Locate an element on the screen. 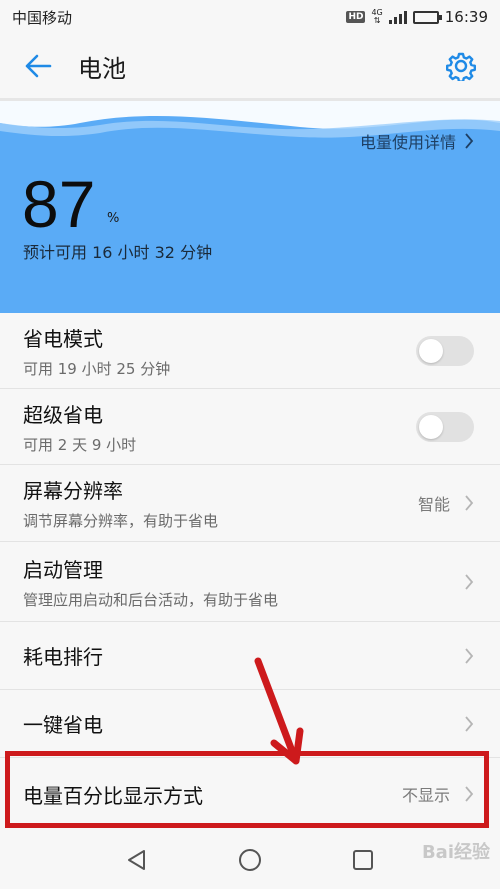 The height and width of the screenshot is (889, 500). row-sublabel: 调节屏幕分辨率，有助于省电 is located at coordinates (121, 521).